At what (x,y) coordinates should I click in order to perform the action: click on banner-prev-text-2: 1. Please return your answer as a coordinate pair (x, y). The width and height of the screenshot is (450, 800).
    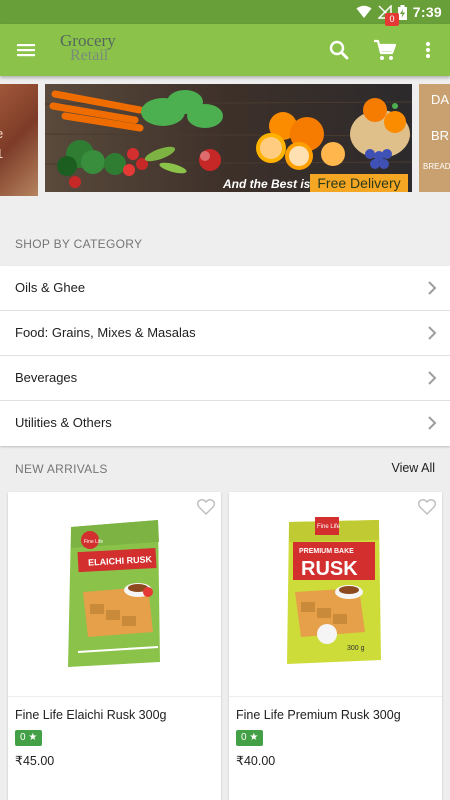
    Looking at the image, I should click on (1, 153).